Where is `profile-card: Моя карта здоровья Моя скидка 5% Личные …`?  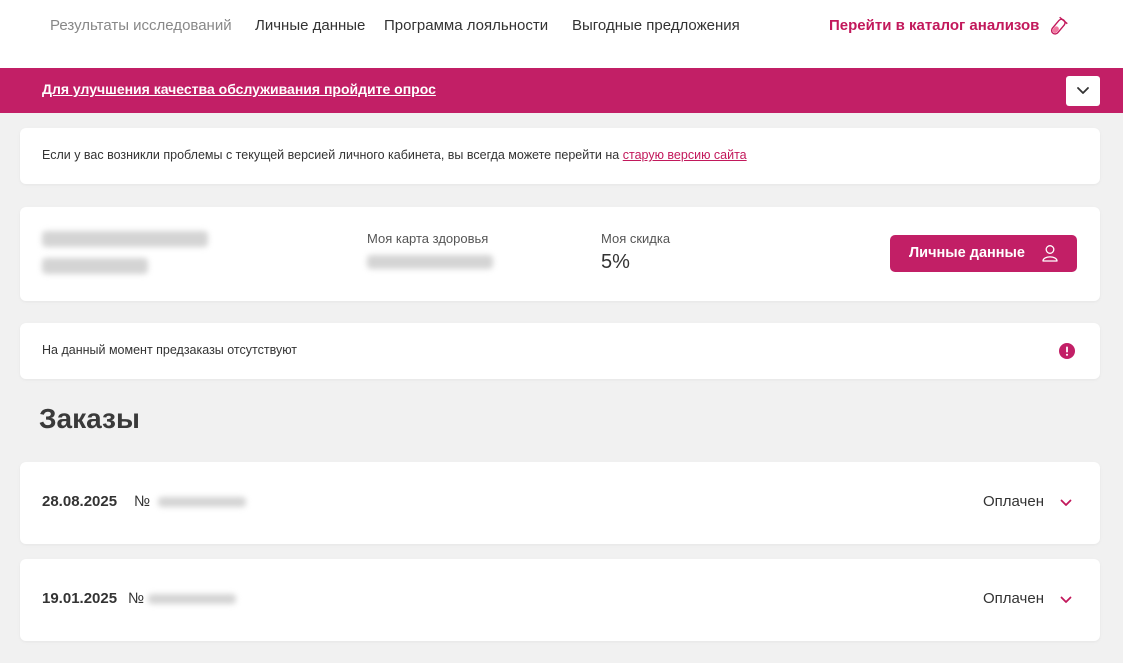 profile-card: Моя карта здоровья Моя скидка 5% Личные … is located at coordinates (560, 254).